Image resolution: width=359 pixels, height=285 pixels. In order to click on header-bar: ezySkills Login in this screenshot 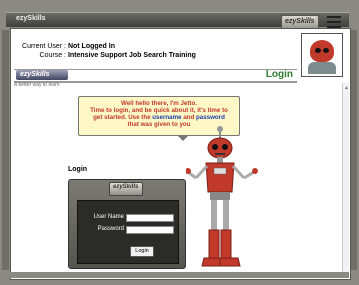, I will do `click(155, 76)`.